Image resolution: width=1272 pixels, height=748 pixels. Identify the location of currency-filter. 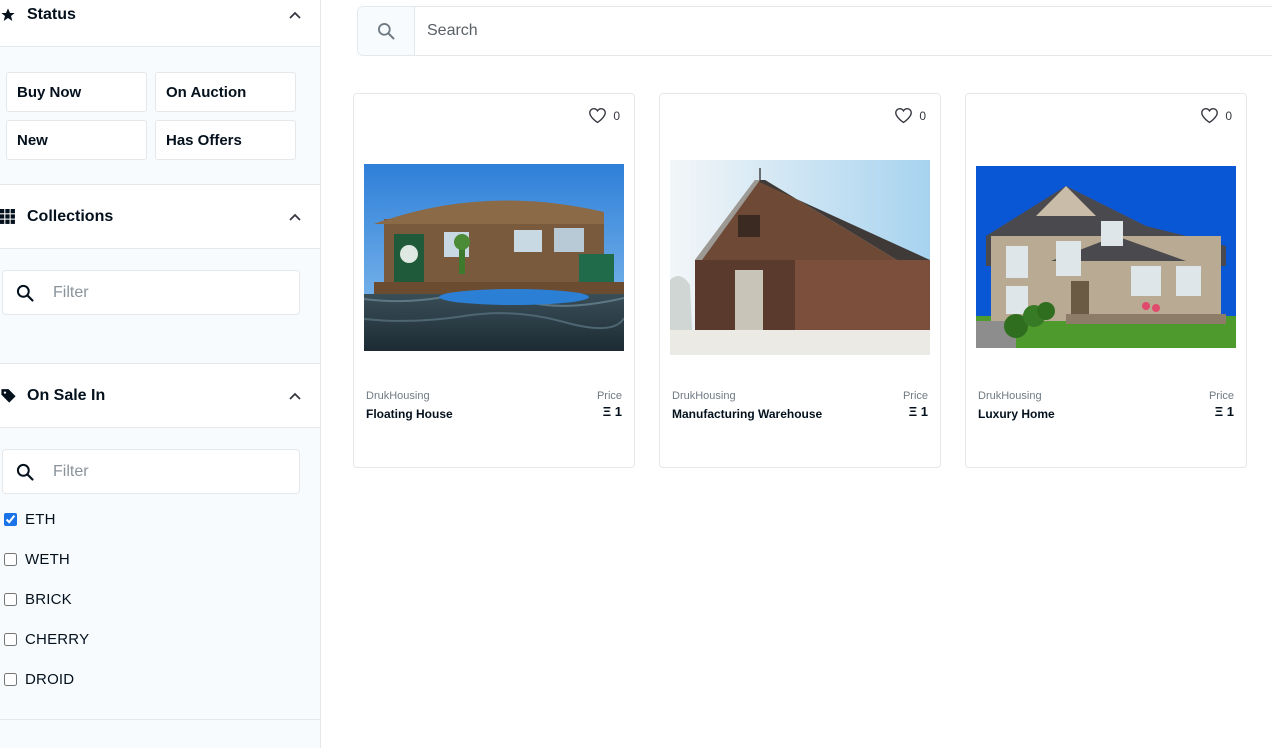
(151, 471).